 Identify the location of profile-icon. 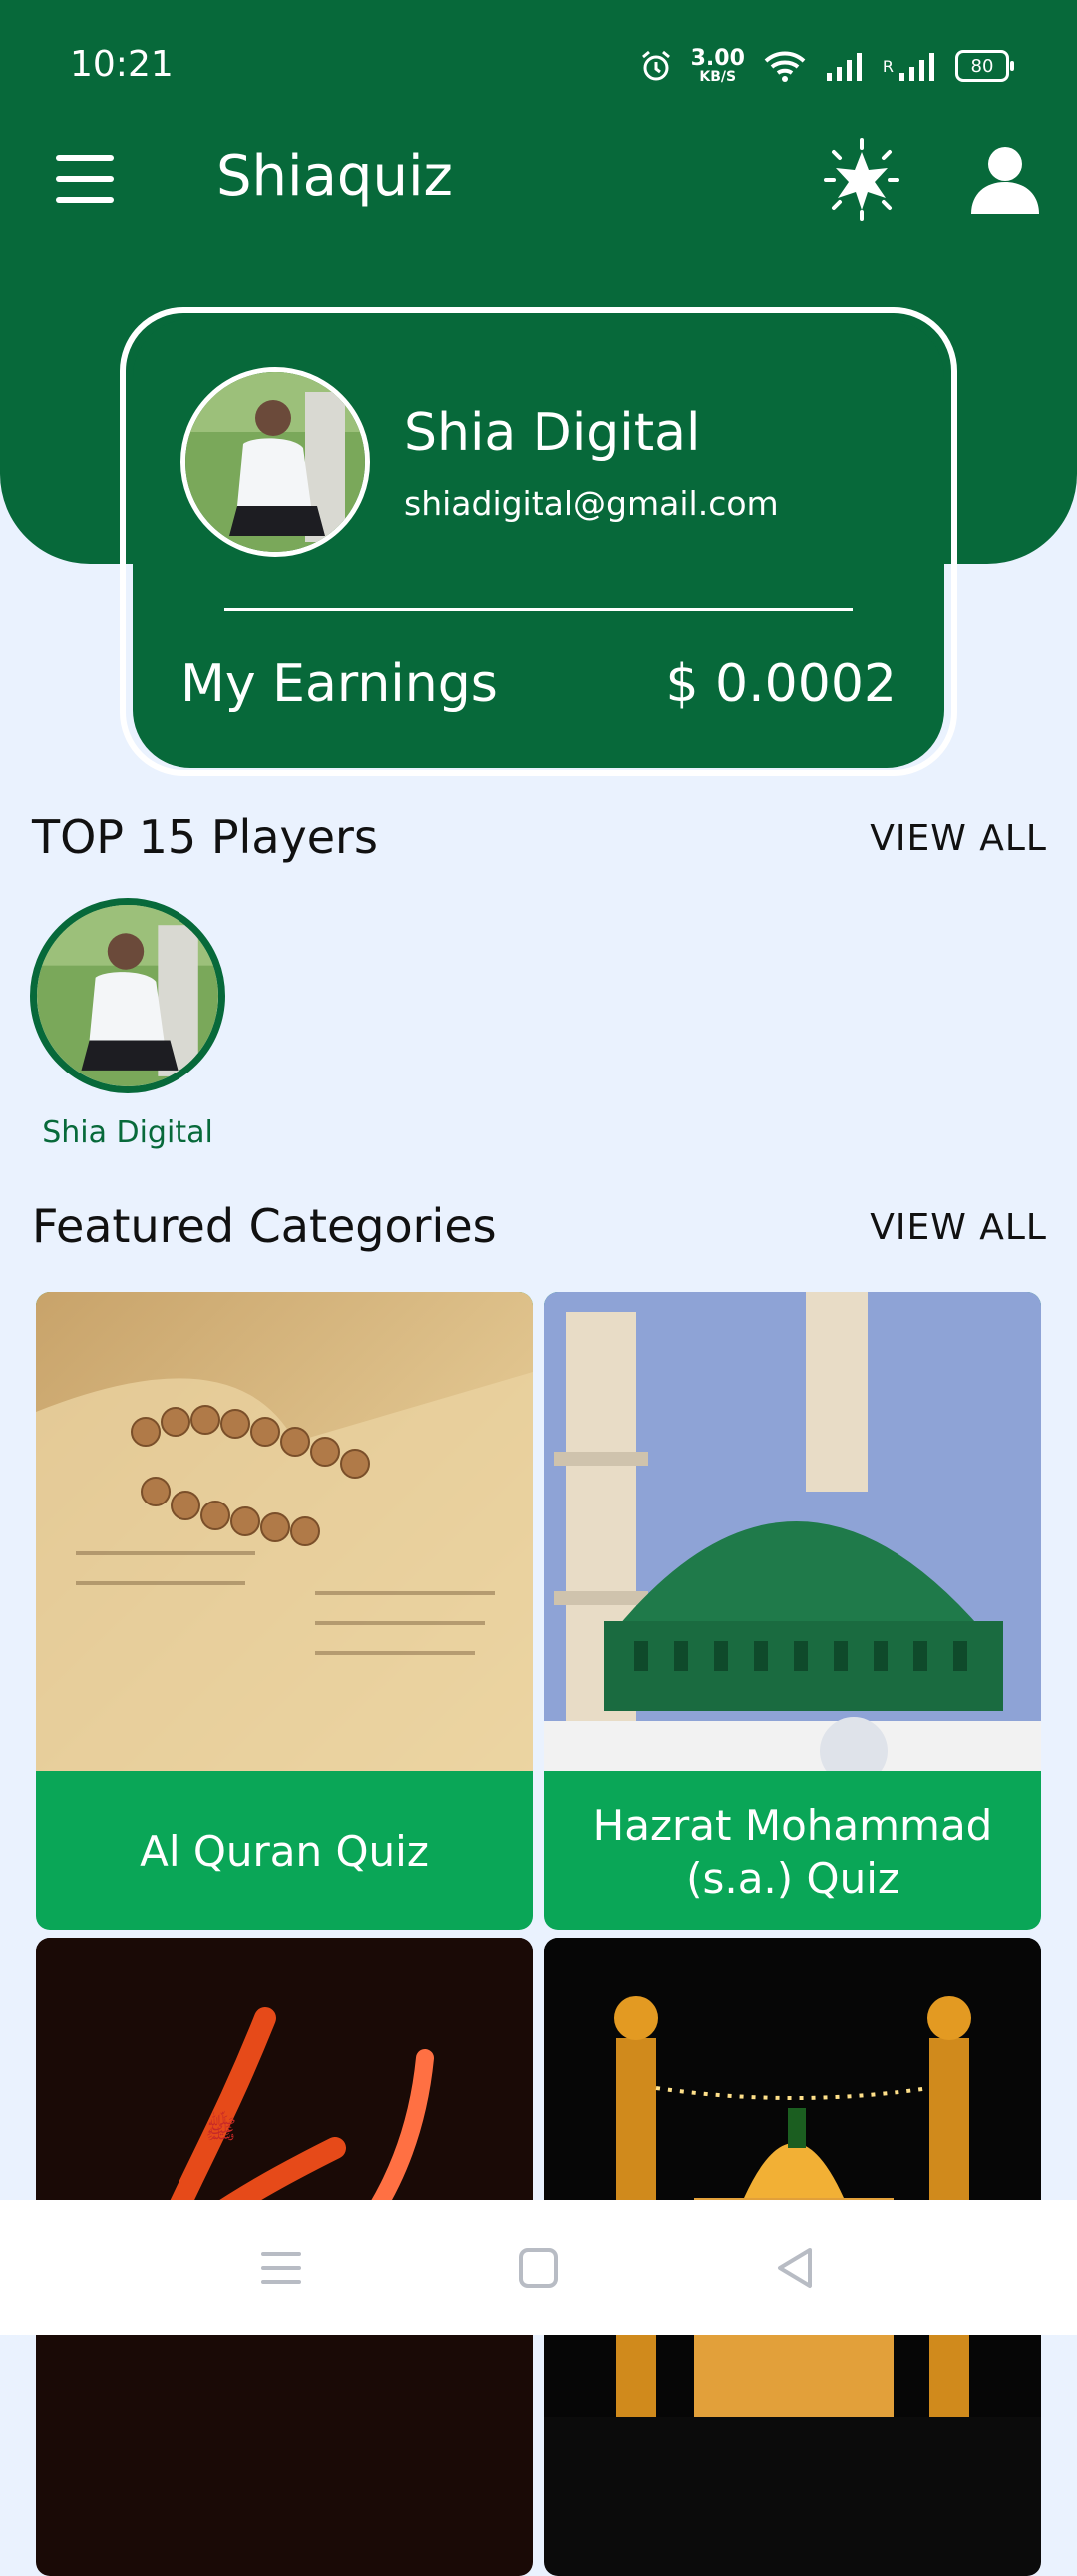
(1005, 179).